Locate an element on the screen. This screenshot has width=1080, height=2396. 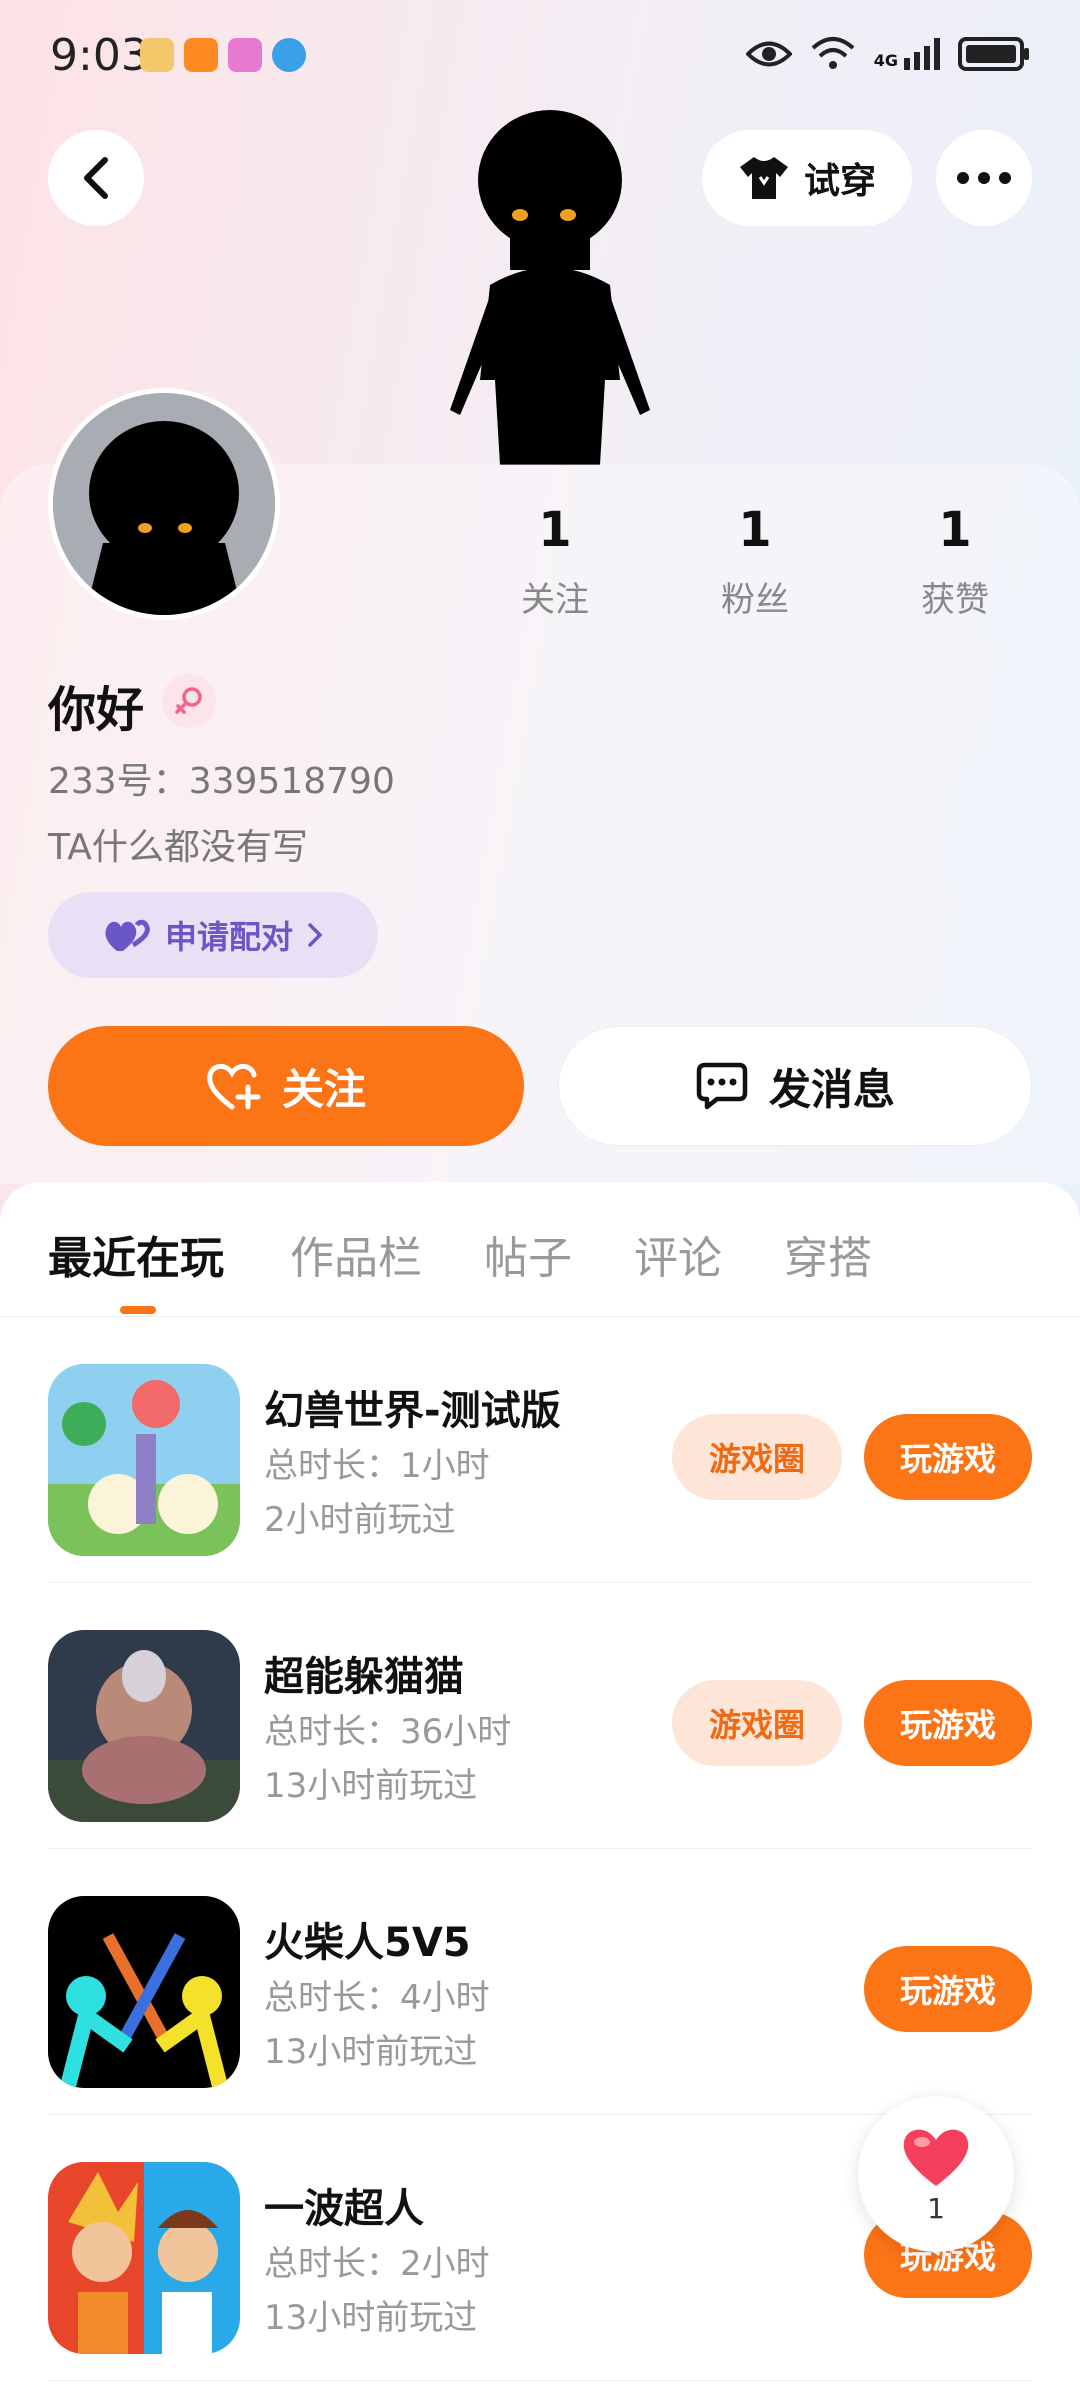
profile-stats: 1 关注 1 粉丝 1 获赞 is located at coordinates (755, 561).